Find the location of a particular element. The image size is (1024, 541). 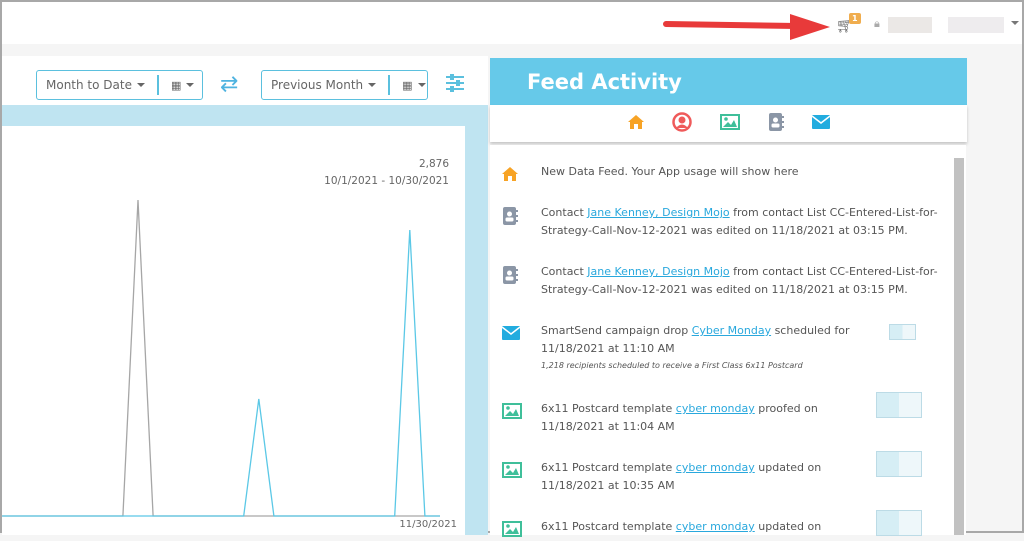

user-menu-caret-icon is located at coordinates (1015, 23).